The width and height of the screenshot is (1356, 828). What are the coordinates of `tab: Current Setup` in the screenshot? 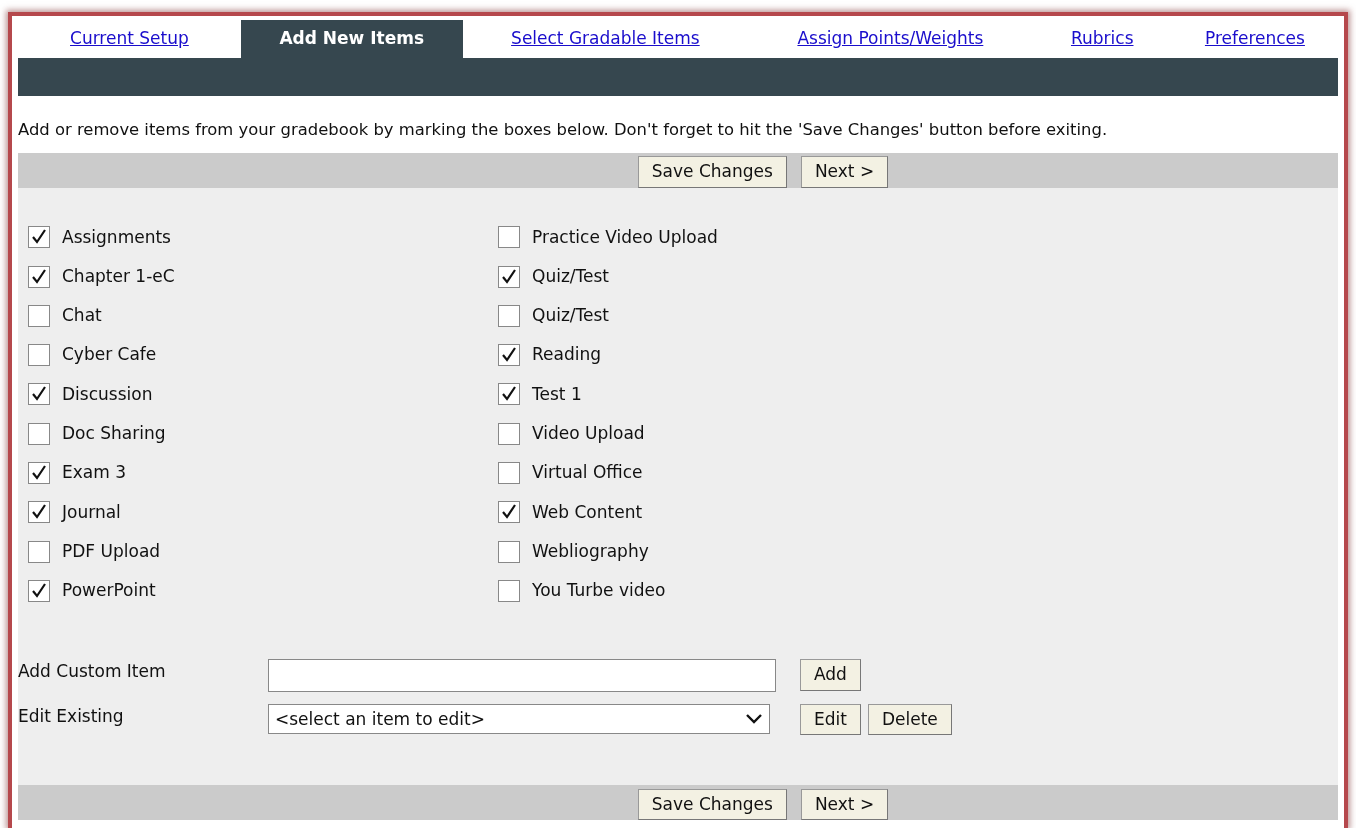 It's located at (129, 39).